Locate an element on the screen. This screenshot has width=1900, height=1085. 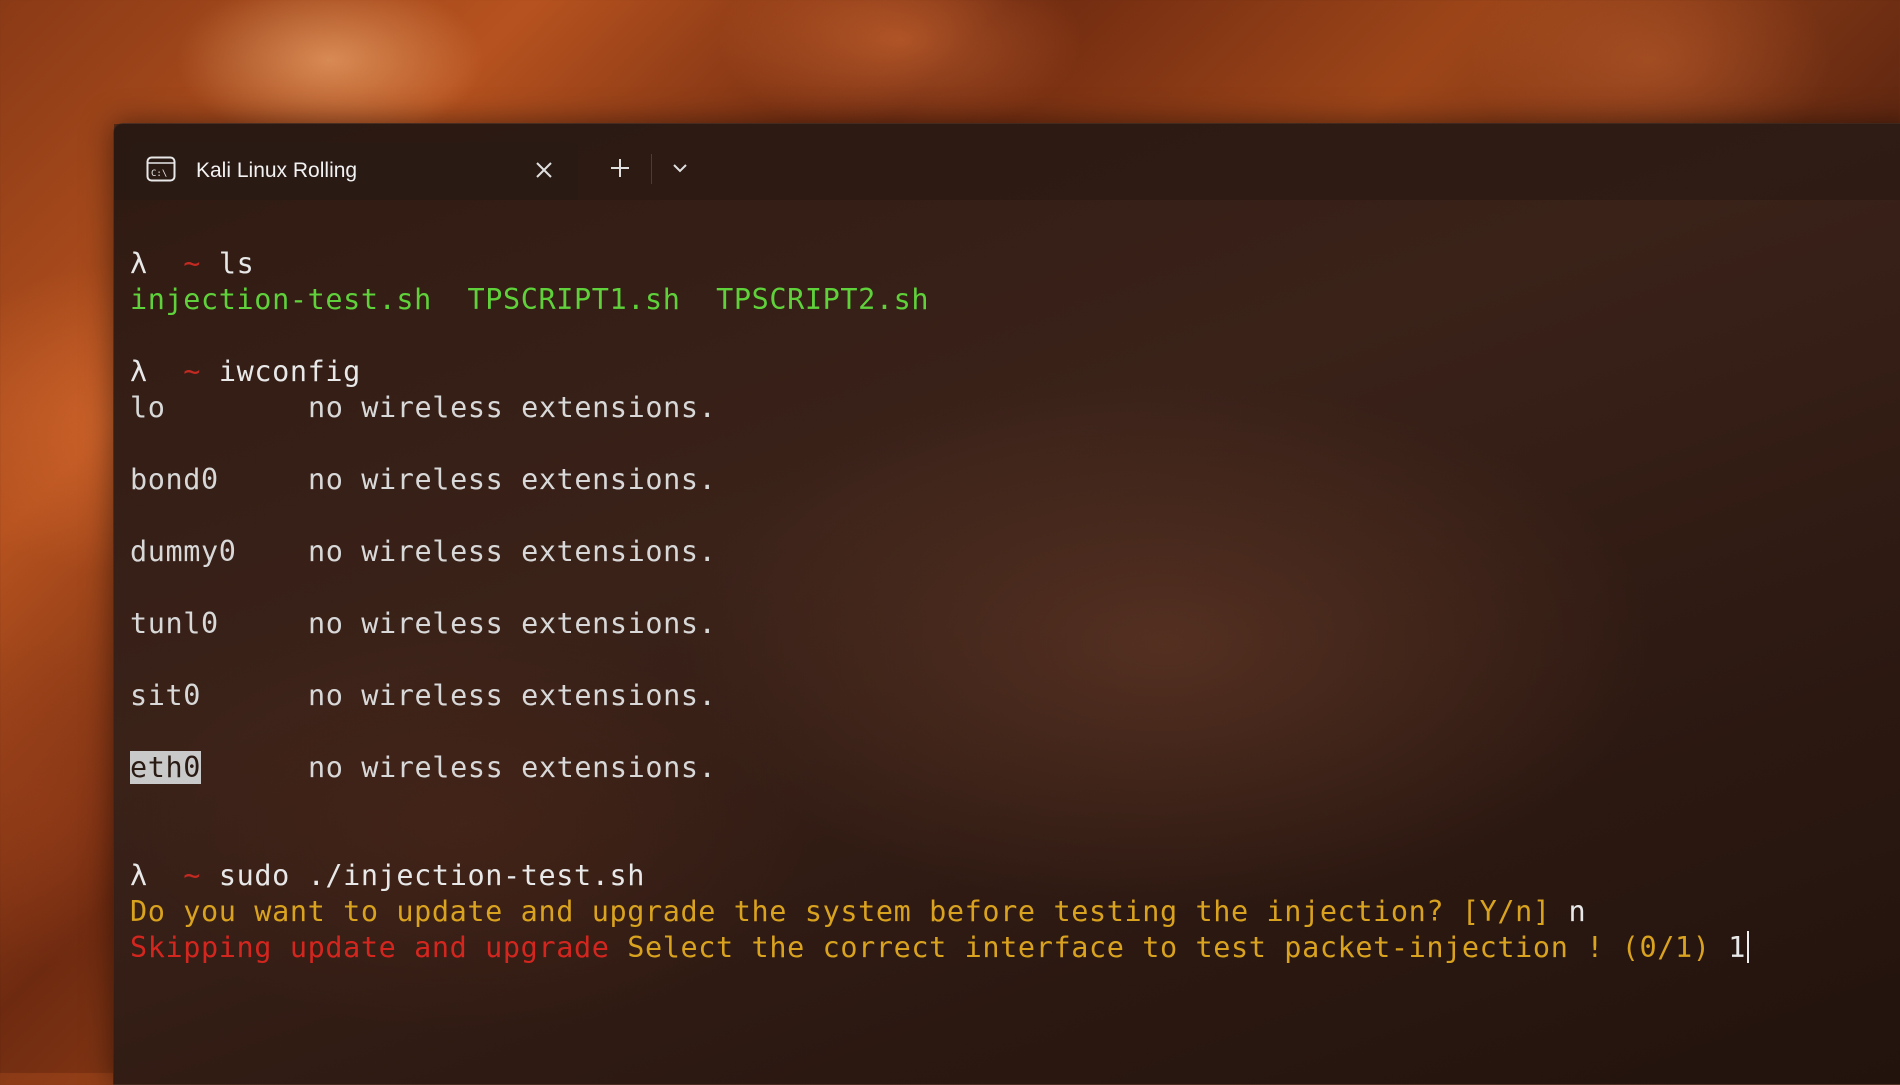
interface-row: bond0 no wireless extensions. is located at coordinates (423, 480).